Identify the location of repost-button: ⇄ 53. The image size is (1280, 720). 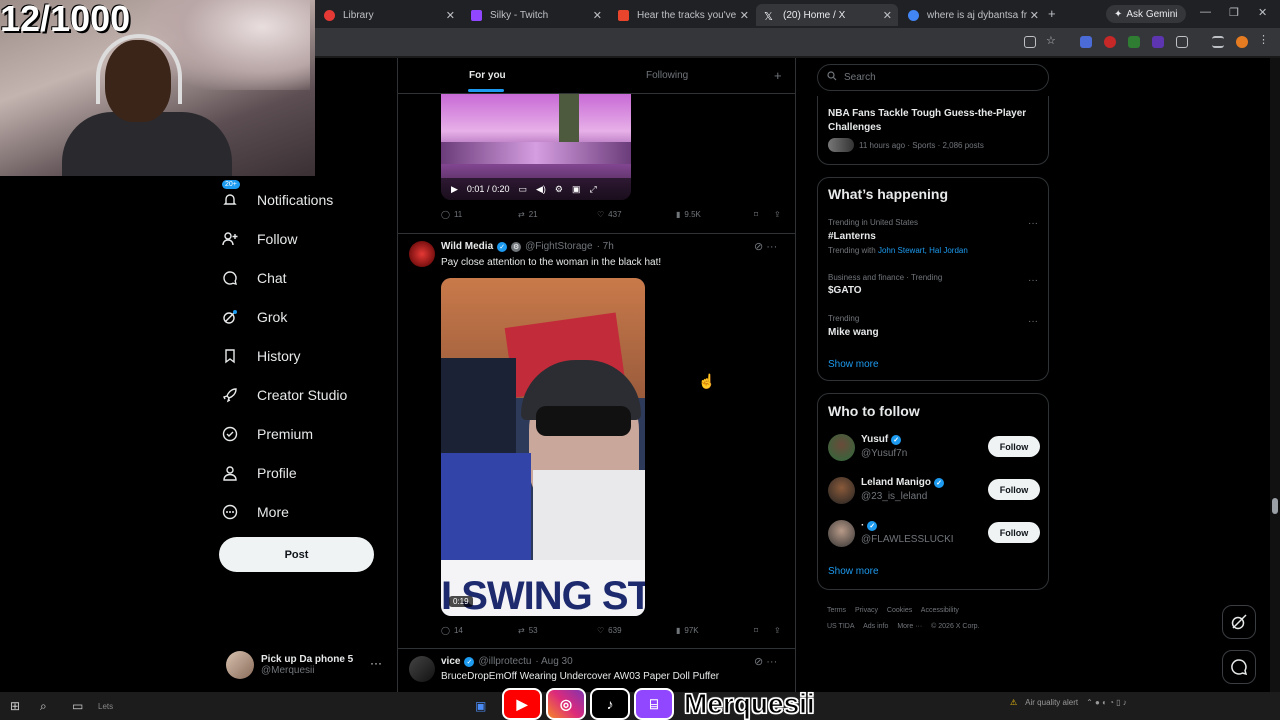
(528, 630).